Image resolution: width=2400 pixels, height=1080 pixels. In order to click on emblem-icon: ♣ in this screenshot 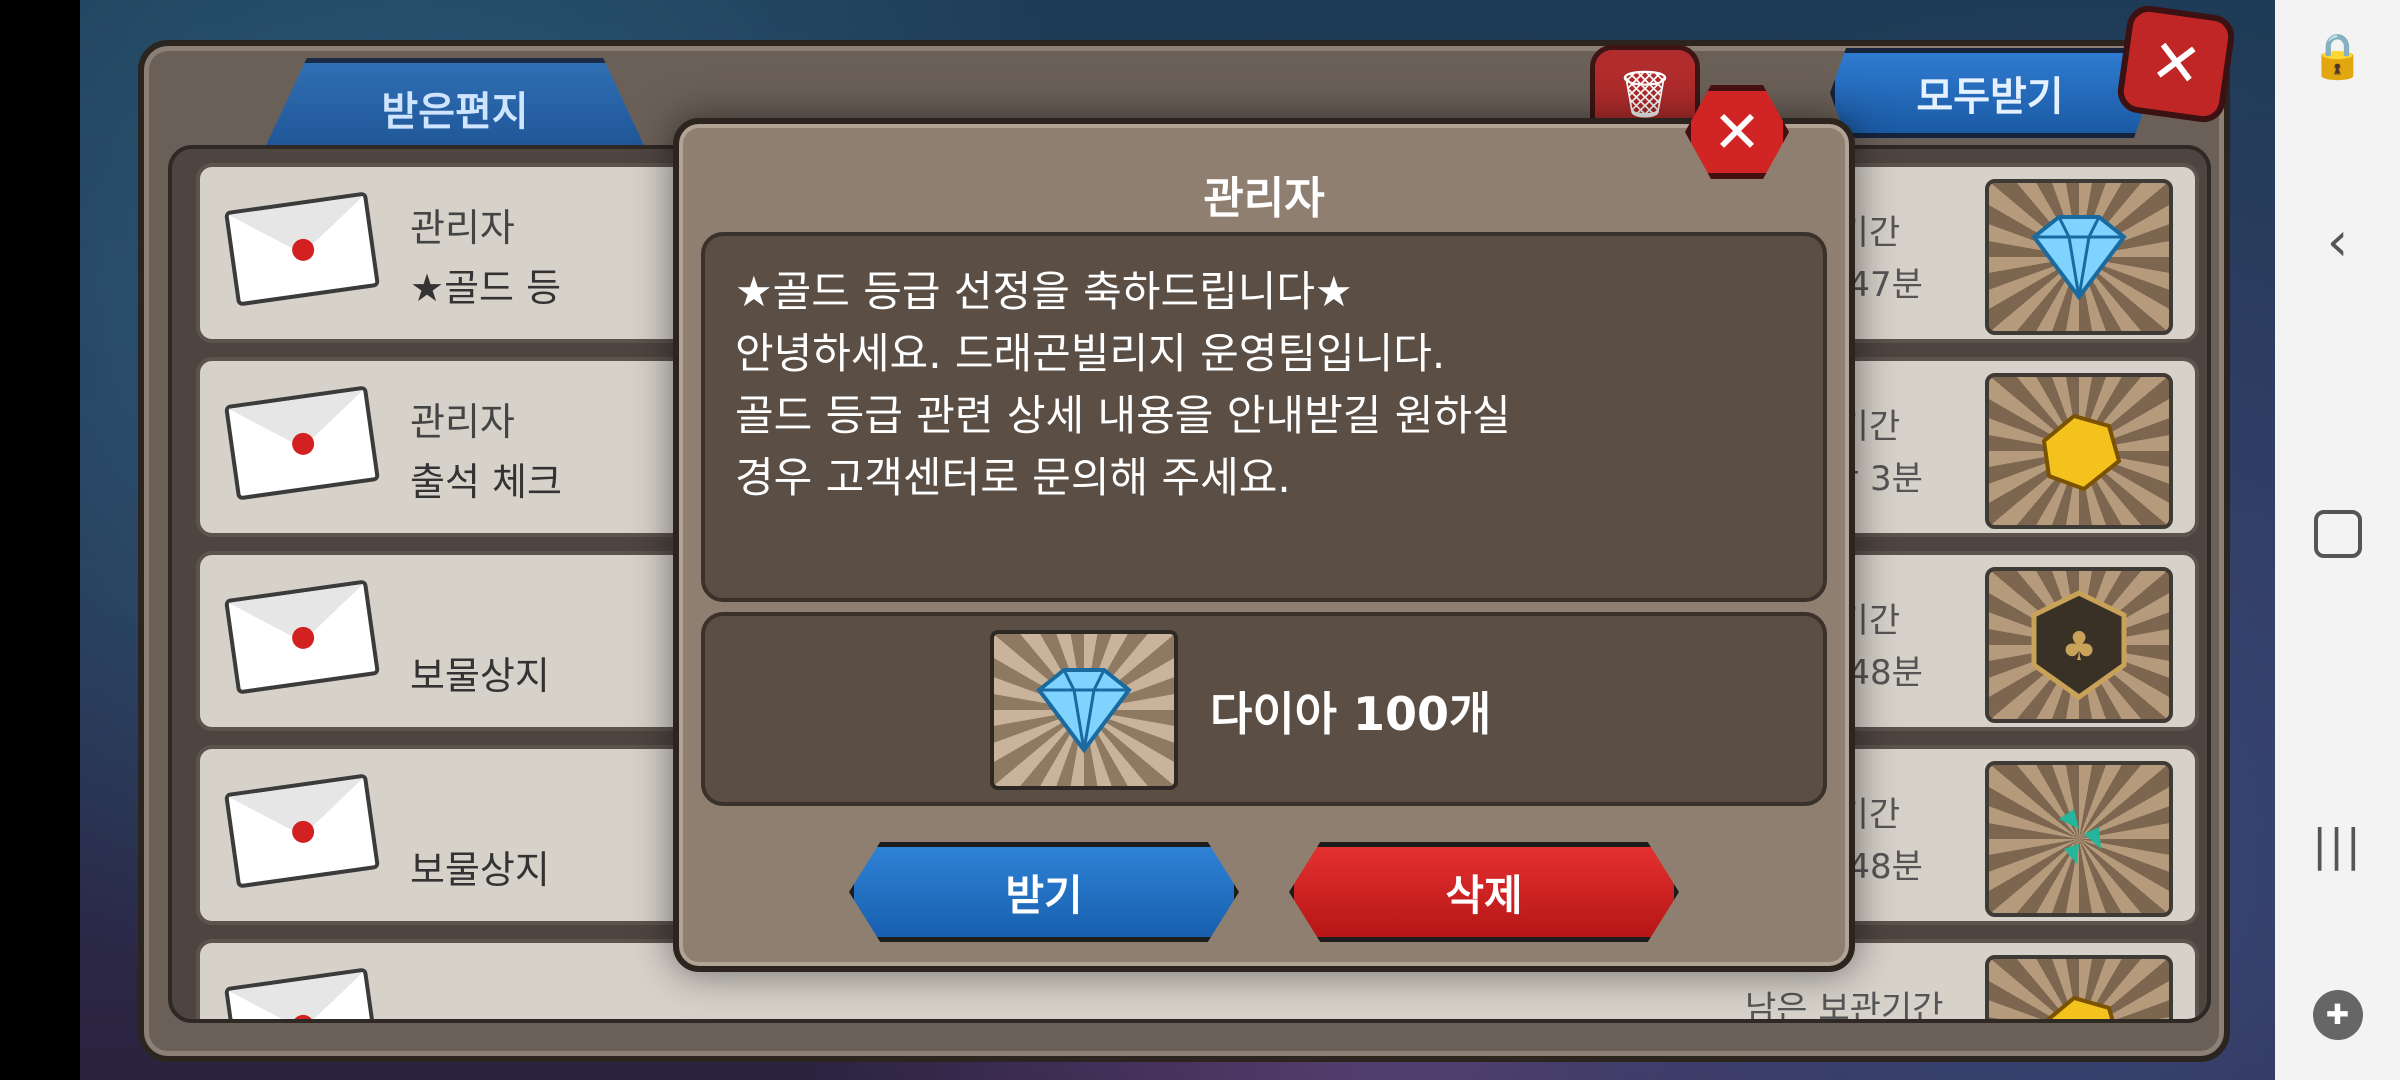, I will do `click(2079, 645)`.